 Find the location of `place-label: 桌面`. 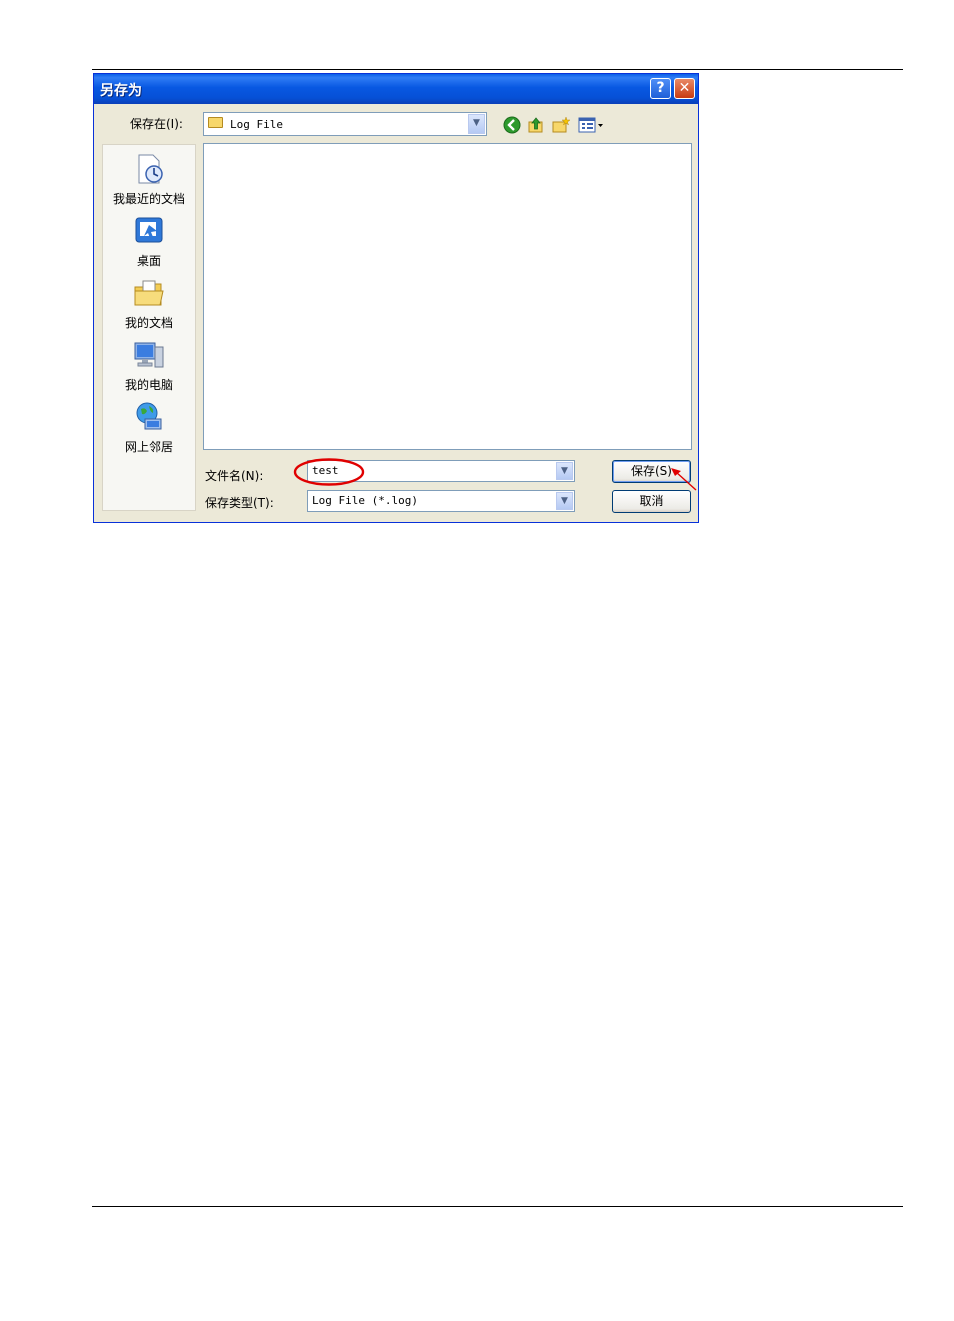

place-label: 桌面 is located at coordinates (148, 261).